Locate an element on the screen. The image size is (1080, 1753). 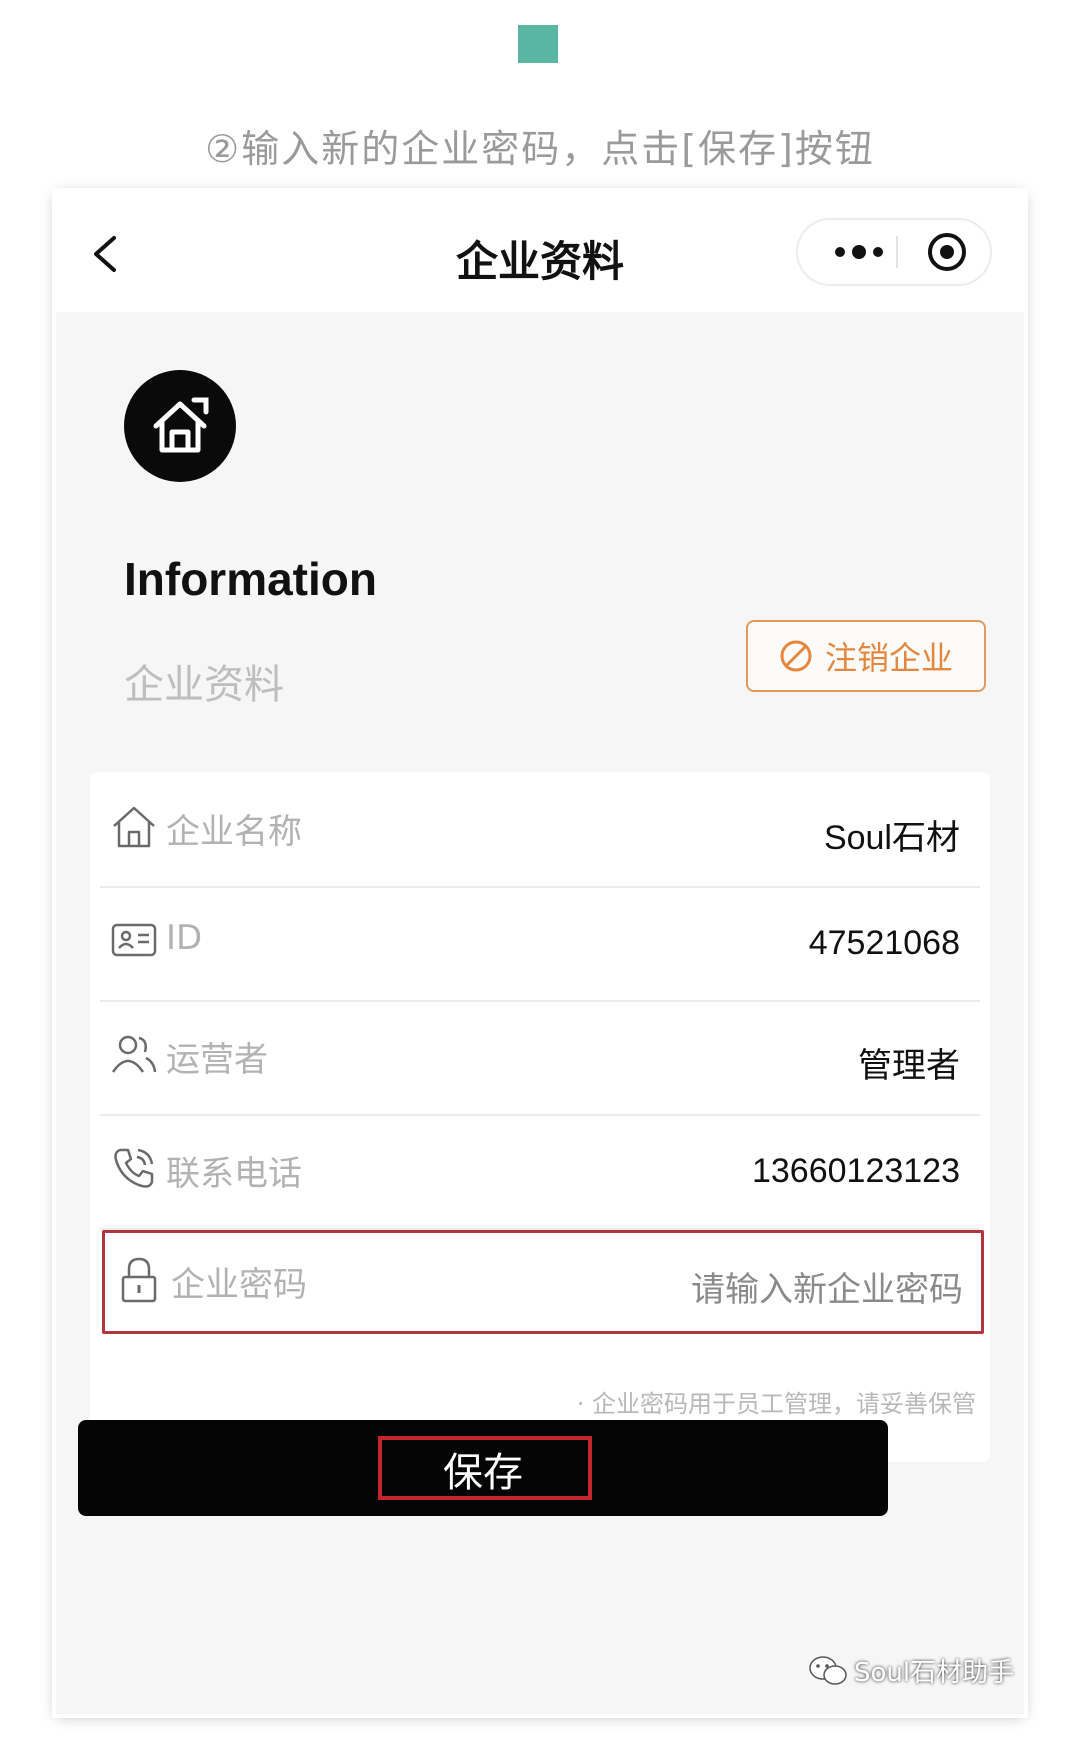
instruction-caption: ②输入新的企业密码，点击[保存]按钮 is located at coordinates (540, 149).